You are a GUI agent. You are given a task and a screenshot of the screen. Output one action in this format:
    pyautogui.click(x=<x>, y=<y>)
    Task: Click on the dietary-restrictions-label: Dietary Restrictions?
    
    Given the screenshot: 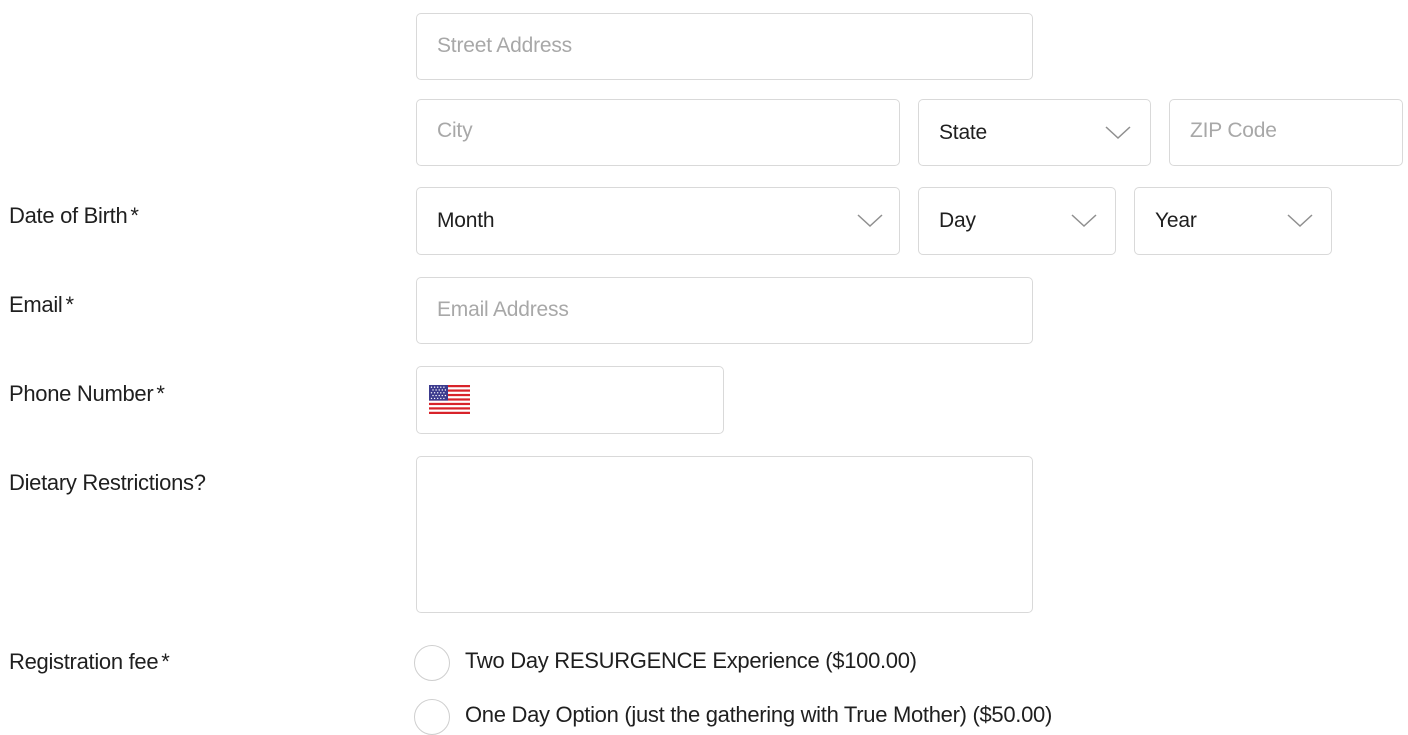 What is the action you would take?
    pyautogui.click(x=107, y=483)
    